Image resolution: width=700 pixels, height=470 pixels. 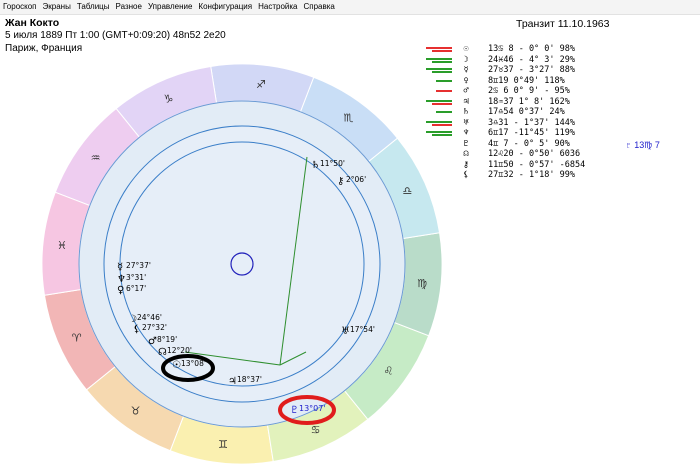 What do you see at coordinates (422, 283) in the screenshot?
I see `zodiac-sign-icon: ♍` at bounding box center [422, 283].